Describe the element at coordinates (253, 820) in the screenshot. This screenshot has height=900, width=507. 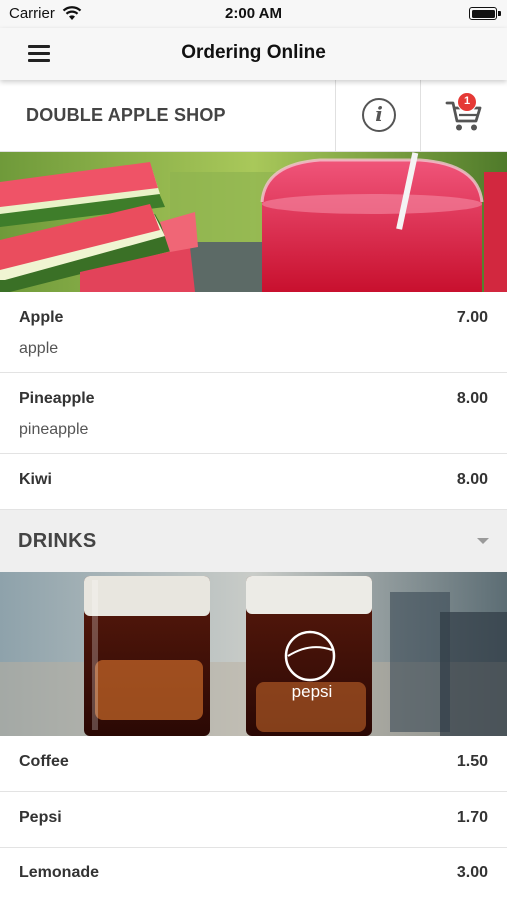
I see `list-item-pepsi: Pepsi 1.70` at that location.